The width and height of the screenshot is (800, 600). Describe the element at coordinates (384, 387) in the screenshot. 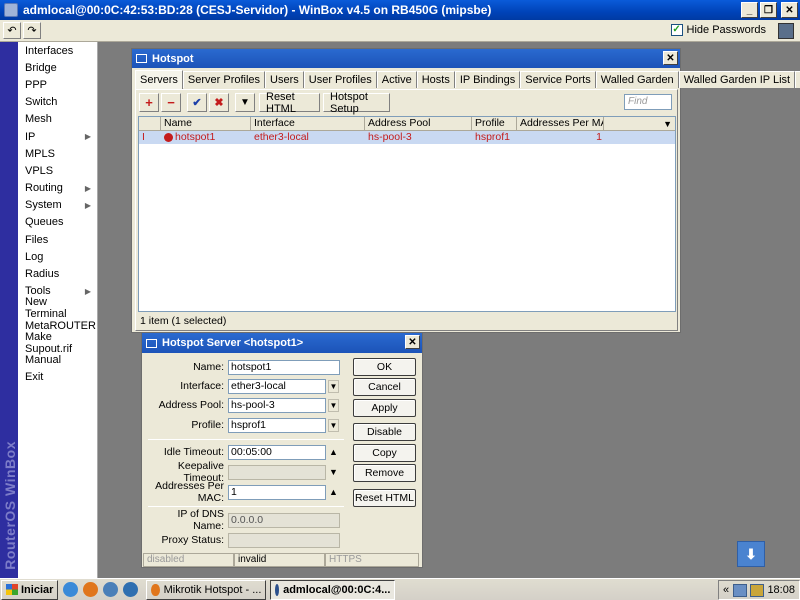

I see `cancel-button: Cancel` at that location.